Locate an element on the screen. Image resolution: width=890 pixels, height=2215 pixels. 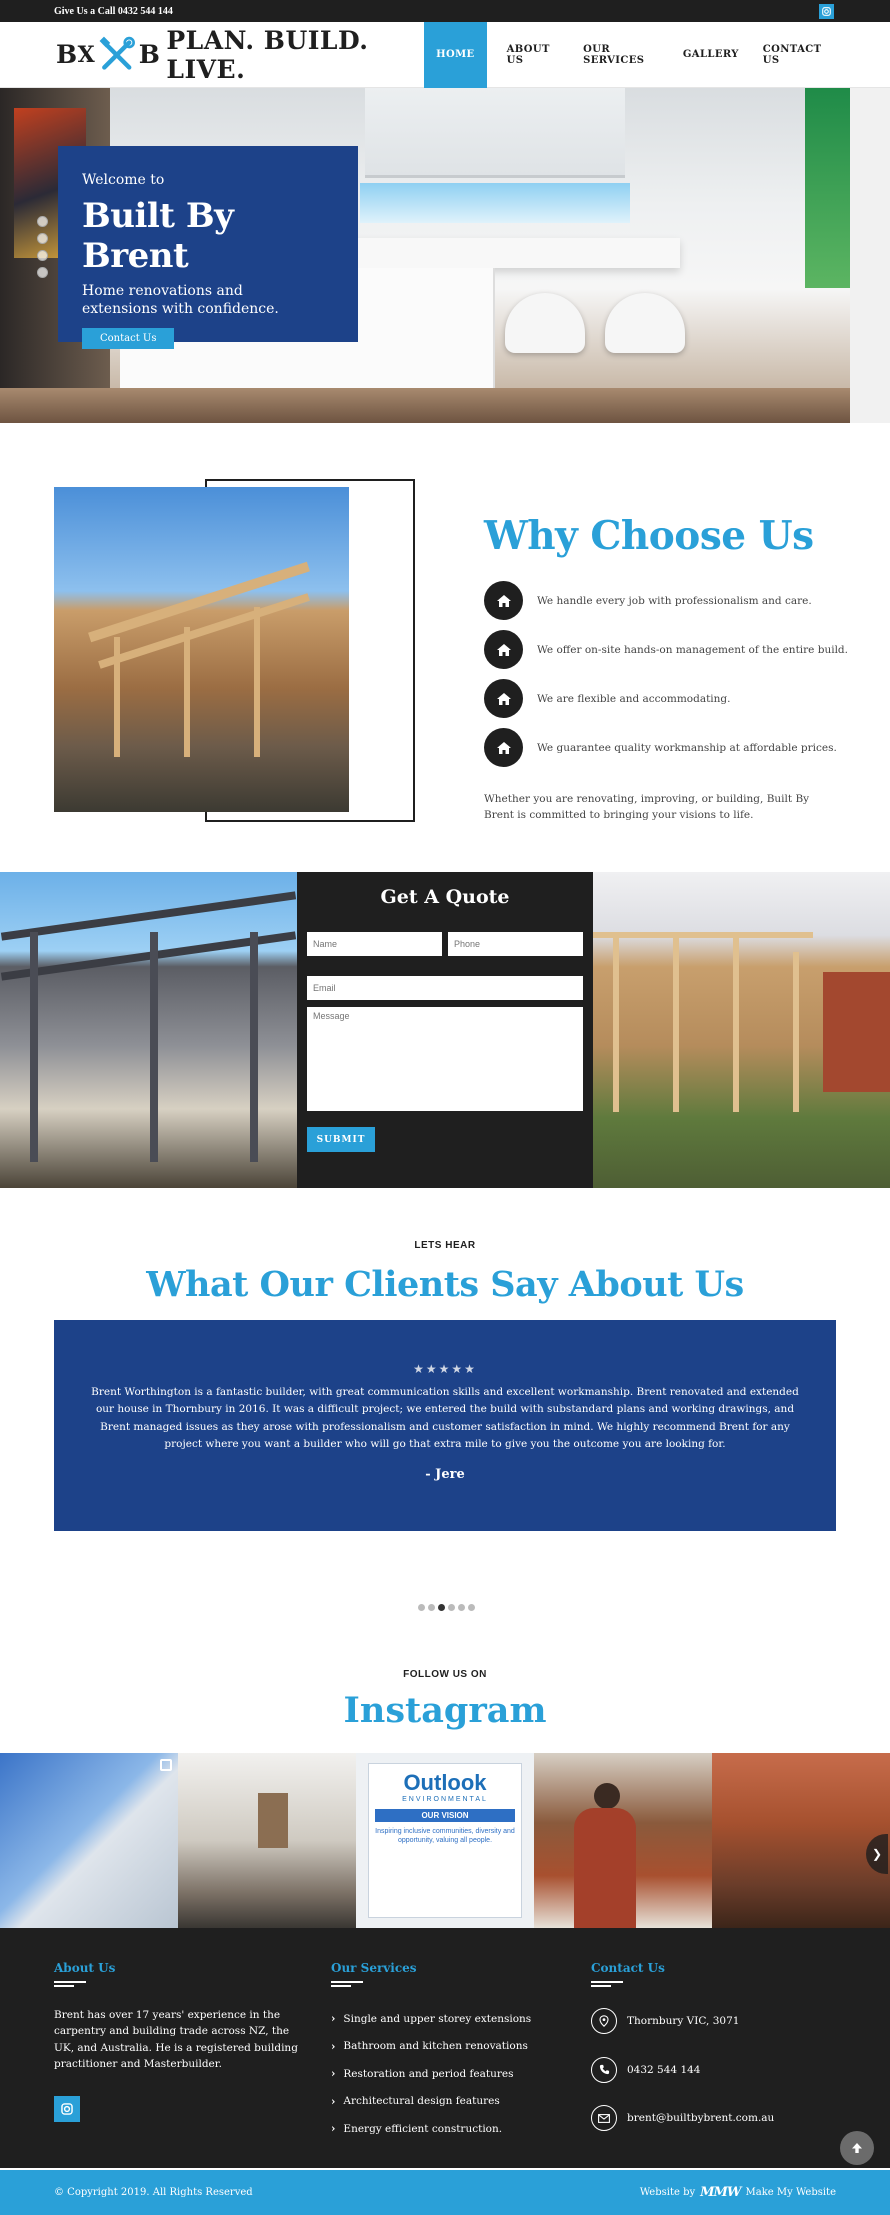
nav-our-services: OUR SERVICES is located at coordinates (621, 55).